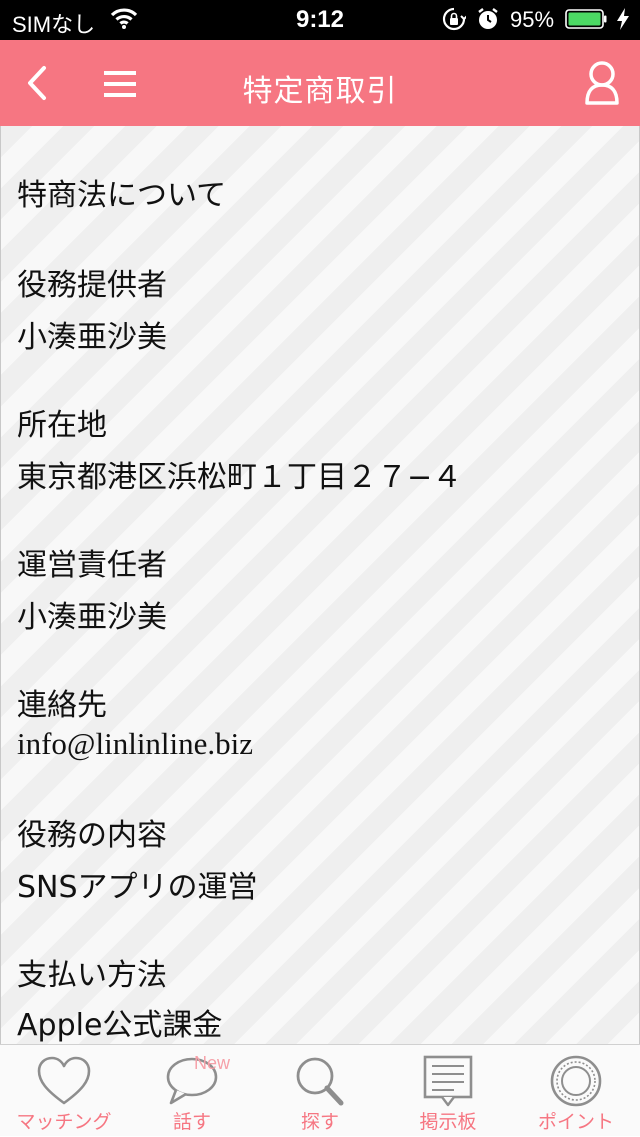 This screenshot has width=640, height=1137. Describe the element at coordinates (532, 19) in the screenshot. I see `battery-percent: 95%` at that location.